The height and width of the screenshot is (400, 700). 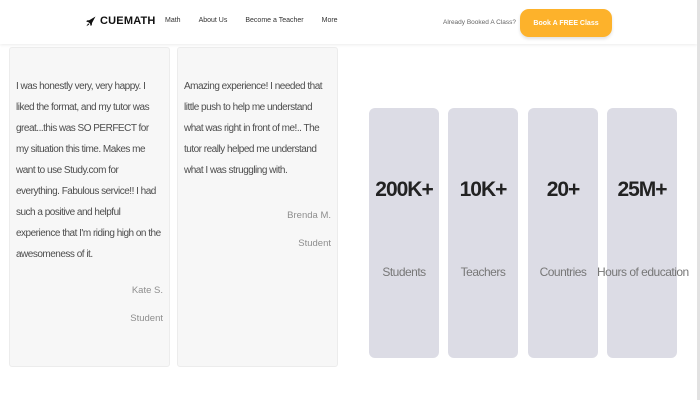 What do you see at coordinates (309, 215) in the screenshot?
I see `testimonial-author: Brenda M.` at bounding box center [309, 215].